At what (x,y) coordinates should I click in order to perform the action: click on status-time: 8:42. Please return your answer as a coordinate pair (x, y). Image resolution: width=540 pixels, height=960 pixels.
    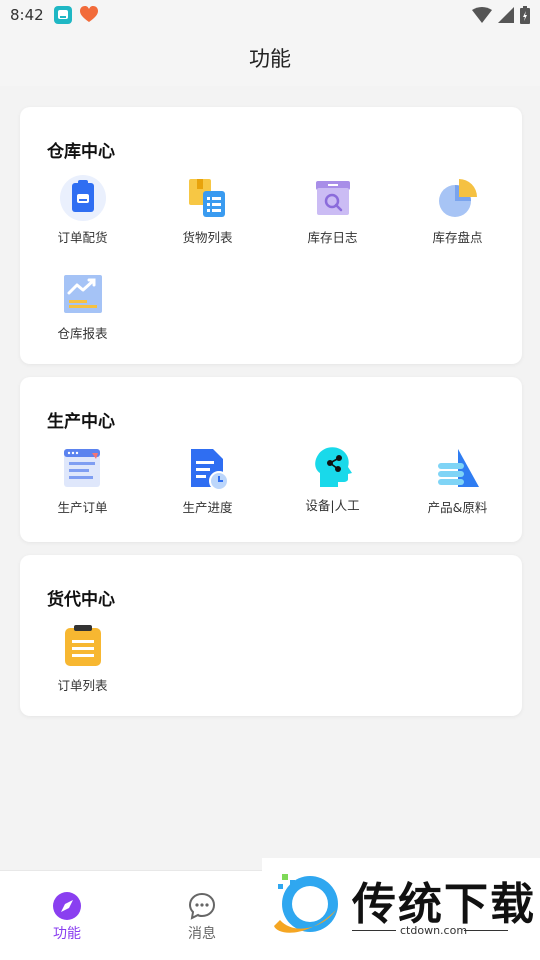
    Looking at the image, I should click on (27, 15).